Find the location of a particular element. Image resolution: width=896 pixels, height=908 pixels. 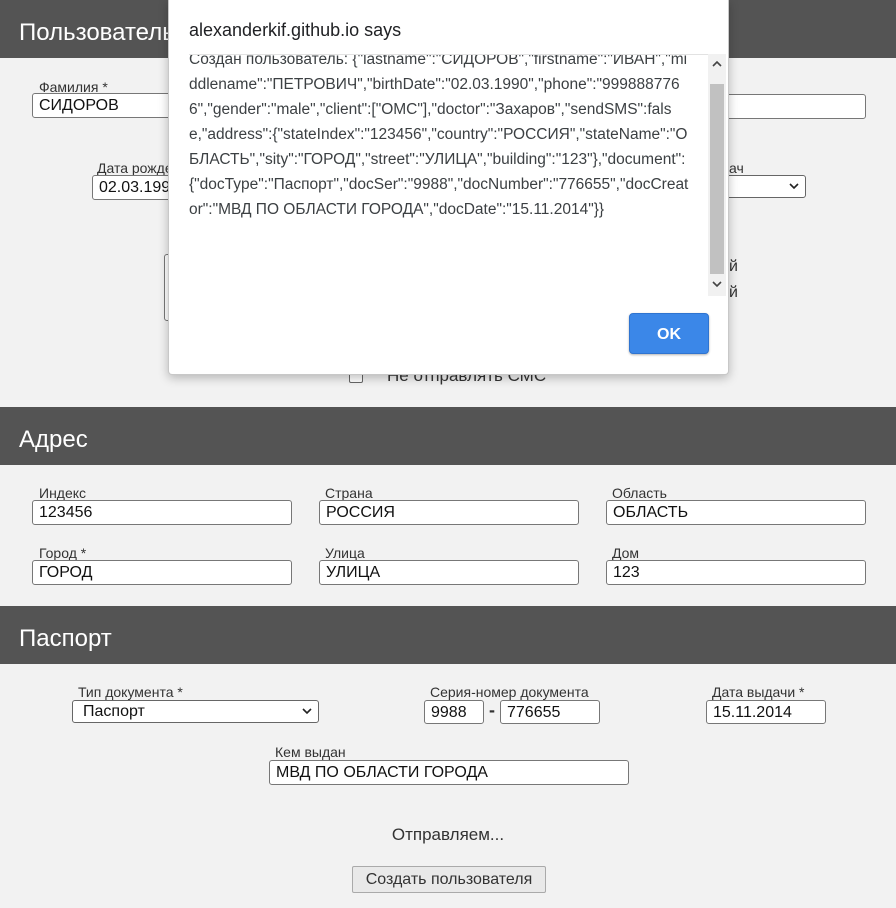

create-user-button: Создать пользователя is located at coordinates (449, 879).